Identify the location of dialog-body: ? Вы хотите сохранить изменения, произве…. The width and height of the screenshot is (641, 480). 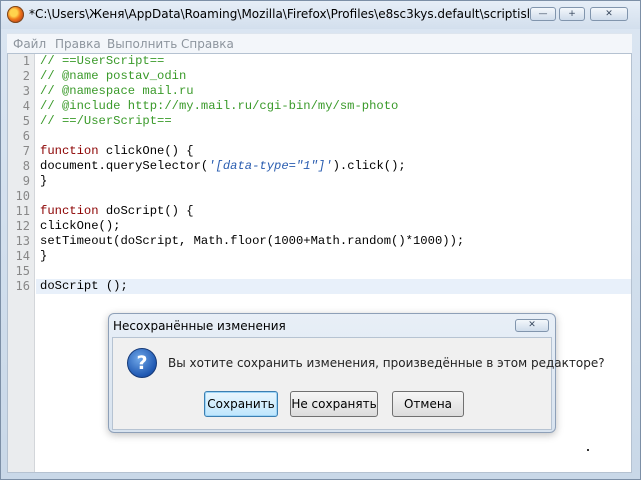
(358, 383).